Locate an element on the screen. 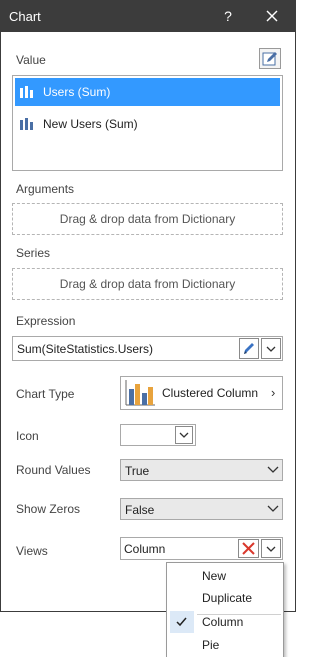 This screenshot has width=320, height=657. title-bar: Chart ? is located at coordinates (148, 16).